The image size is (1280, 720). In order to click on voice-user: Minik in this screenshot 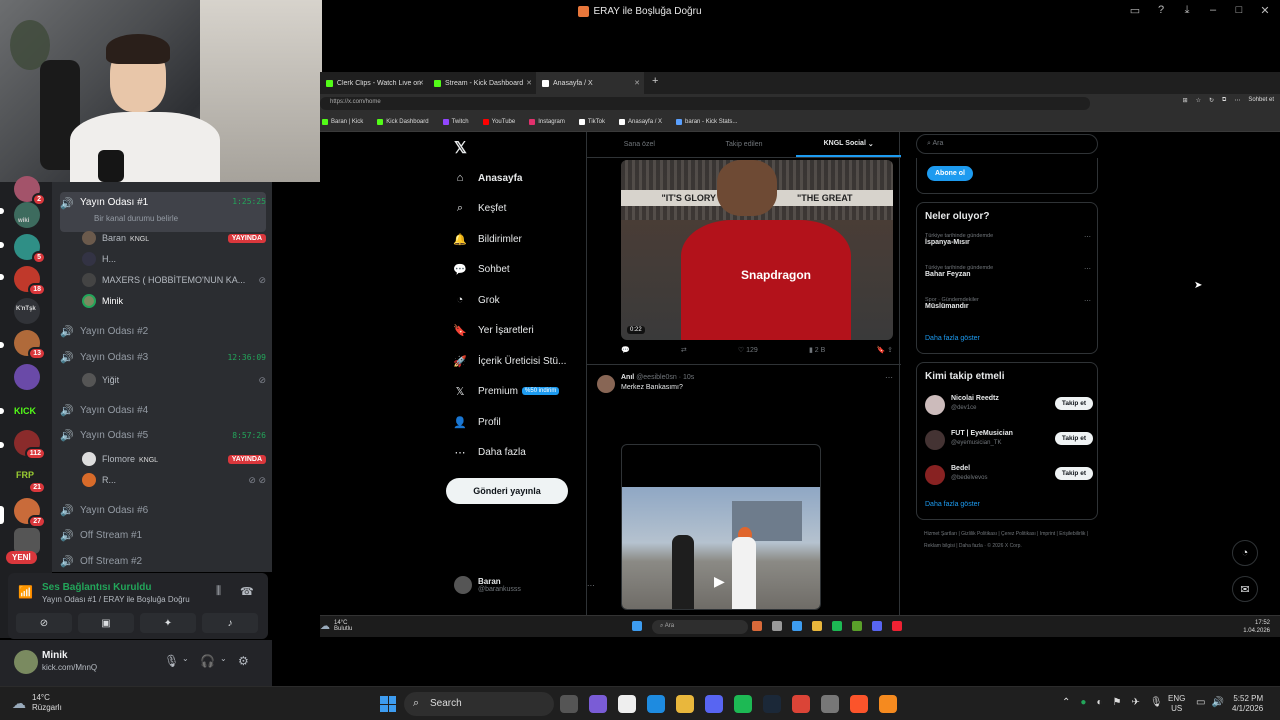, I will do `click(174, 301)`.